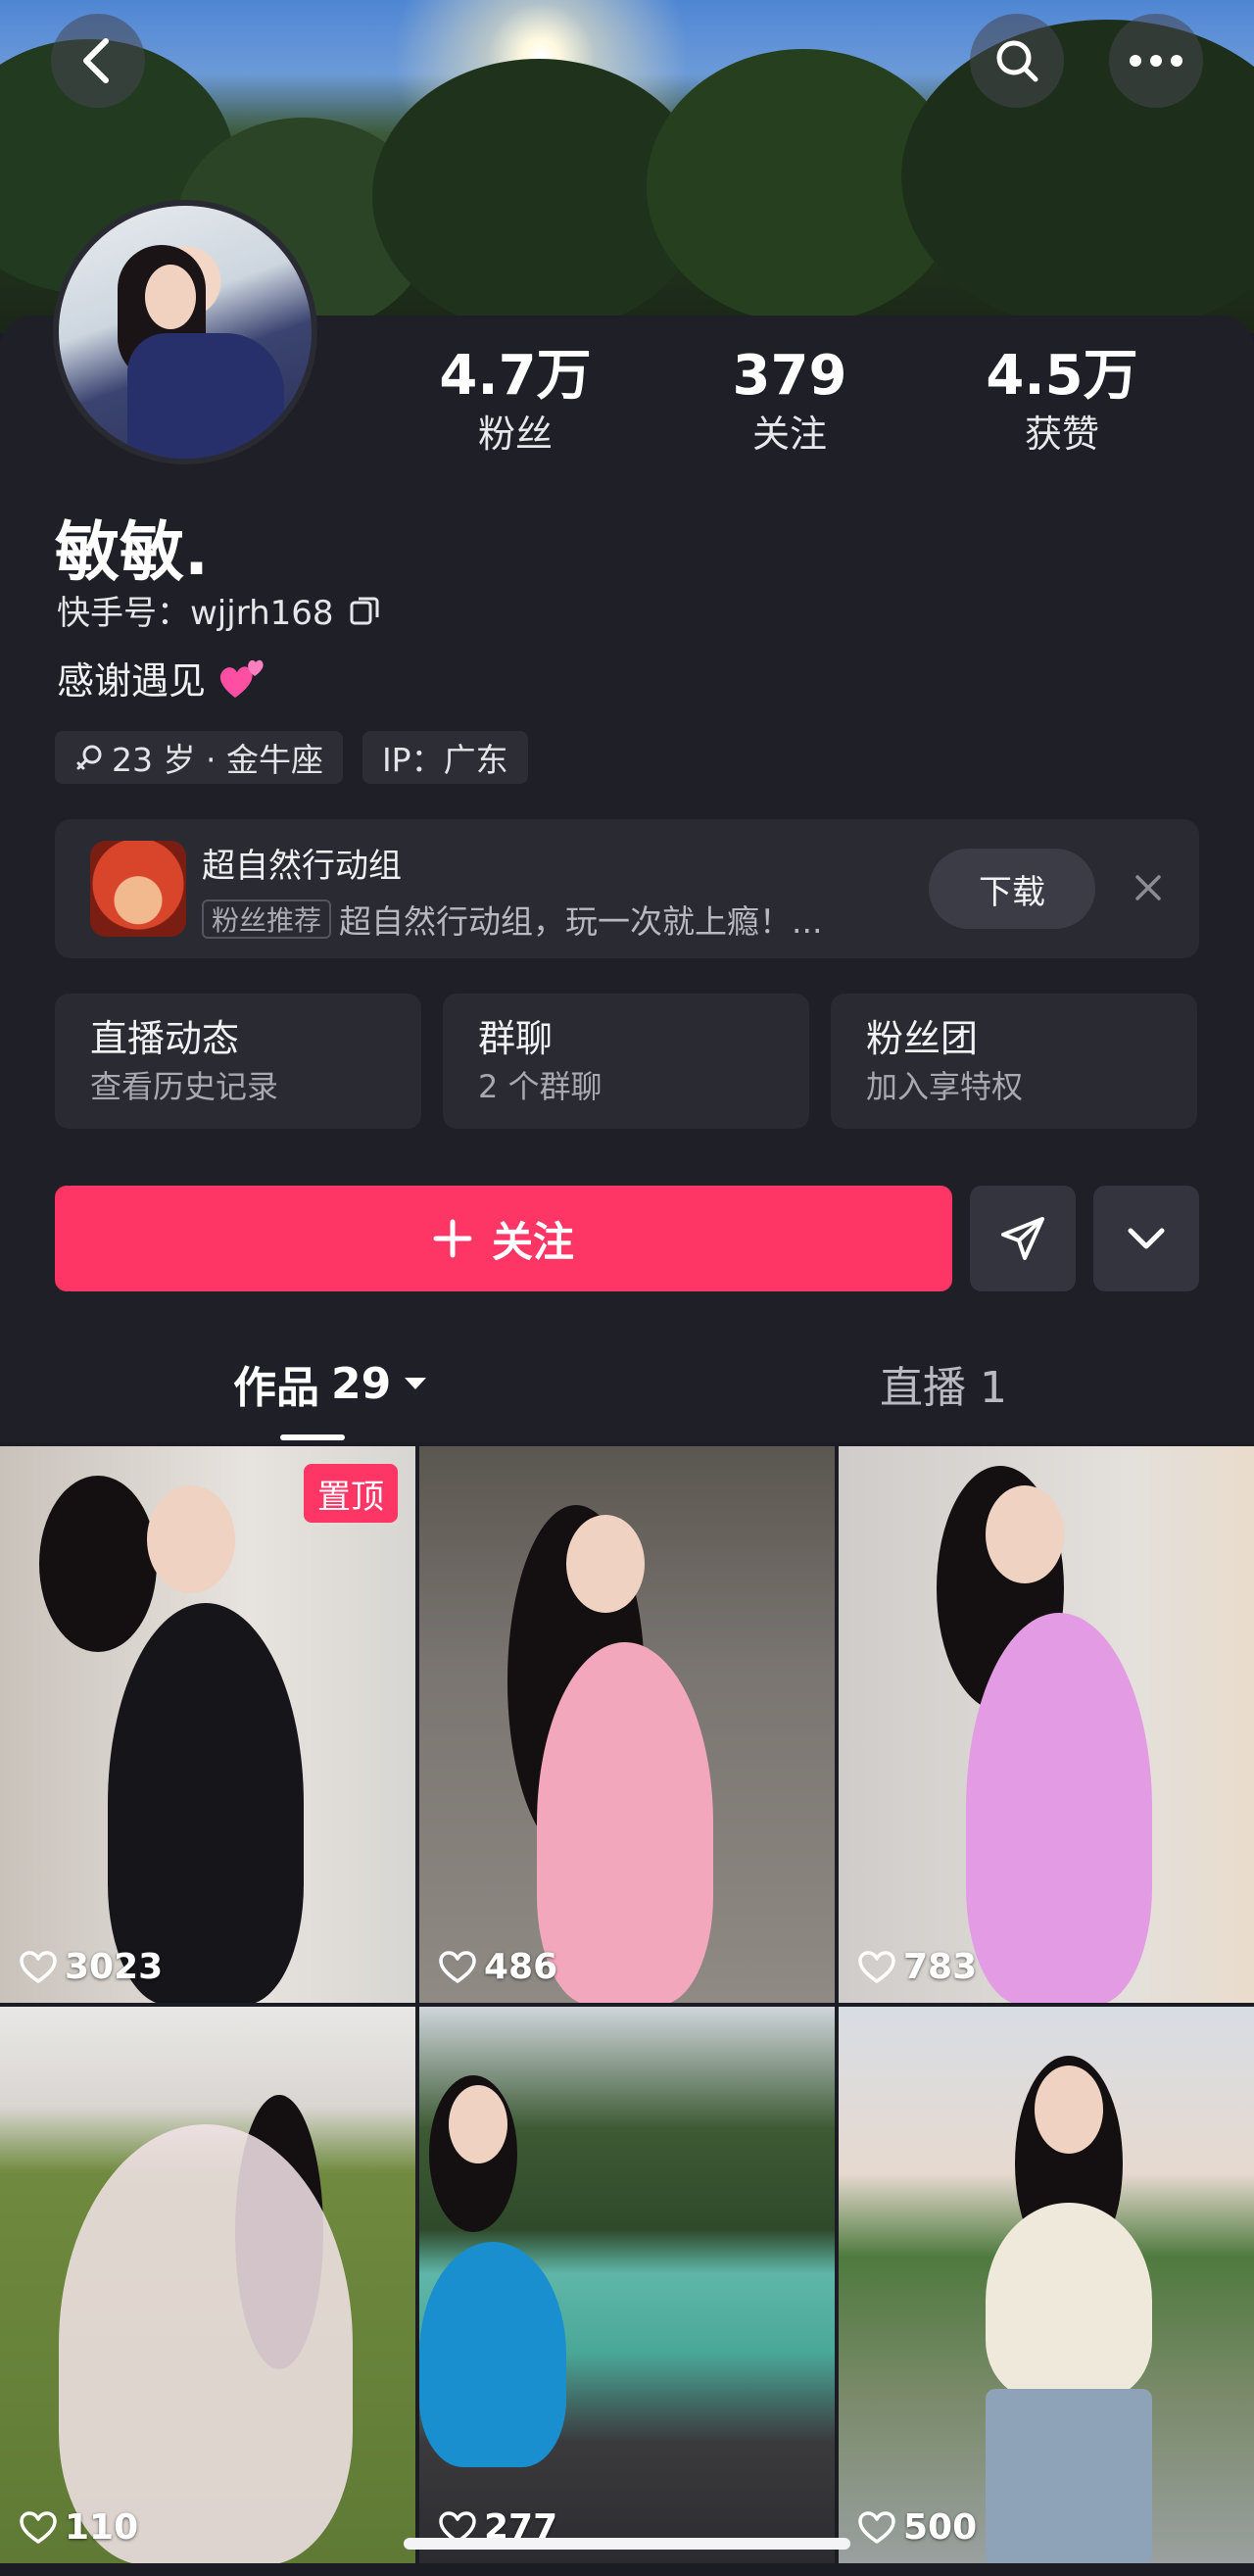  What do you see at coordinates (114, 1967) in the screenshot?
I see `likes-count: 3023` at bounding box center [114, 1967].